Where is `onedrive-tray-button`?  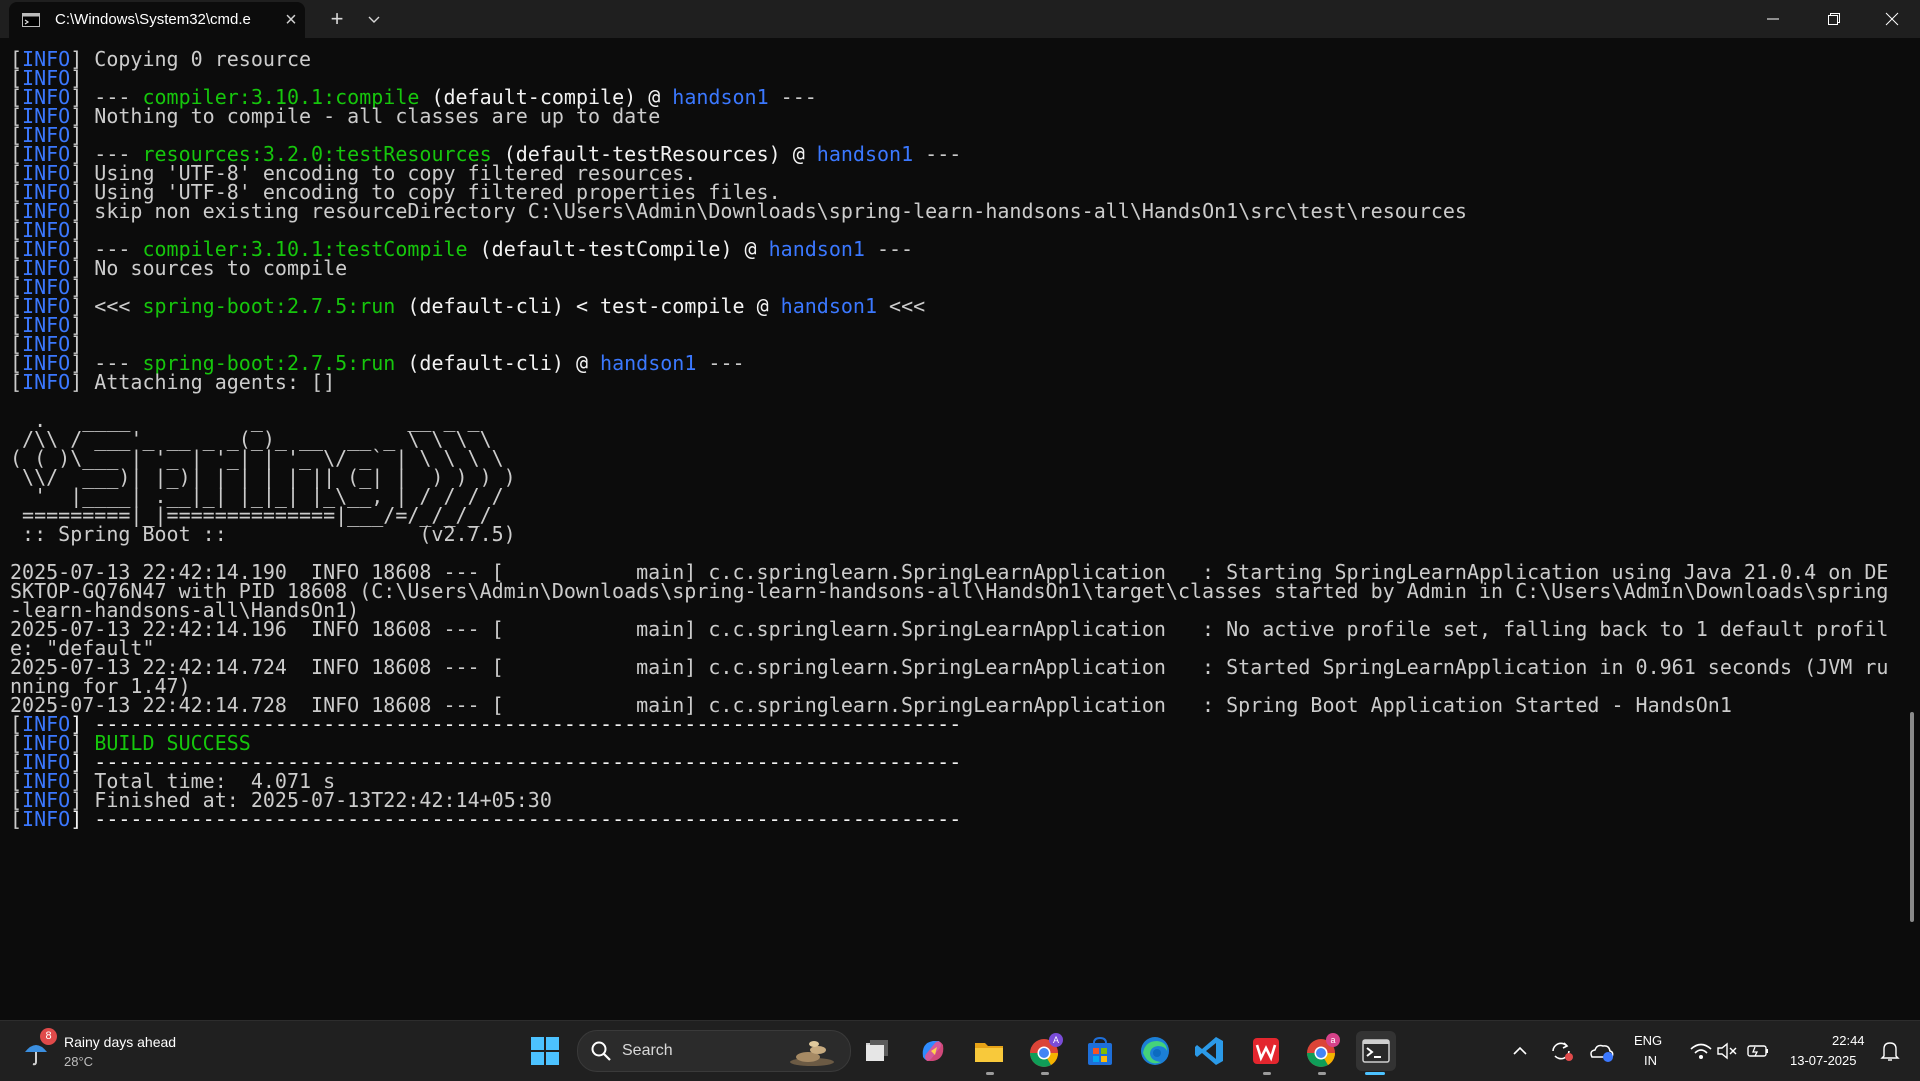
onedrive-tray-button is located at coordinates (1601, 1051).